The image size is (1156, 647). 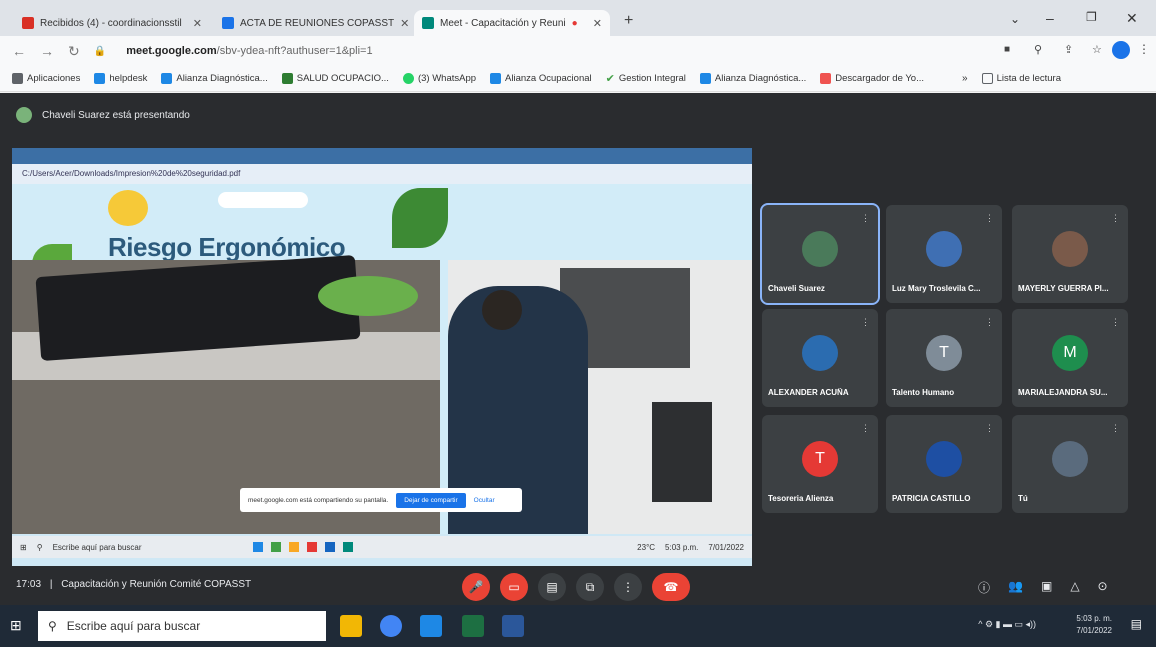 I want to click on tab-title: ACTA DE REUNIONES COPASST, so click(x=317, y=23).